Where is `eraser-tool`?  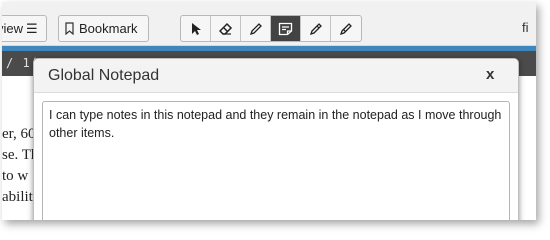
eraser-tool is located at coordinates (226, 28).